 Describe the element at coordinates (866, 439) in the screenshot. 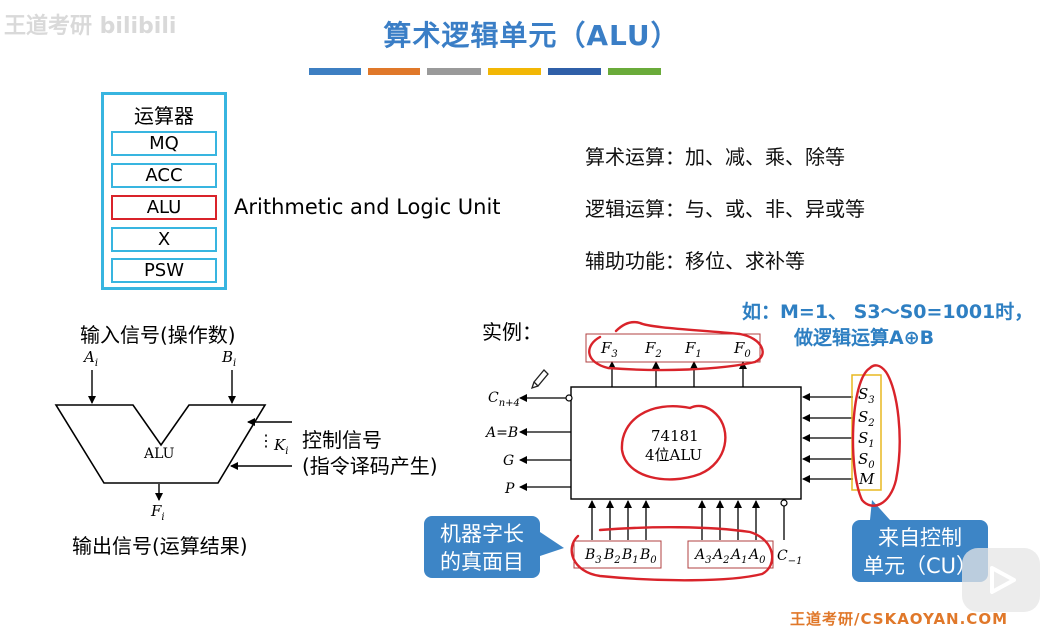

I see `input-s1: S1` at that location.